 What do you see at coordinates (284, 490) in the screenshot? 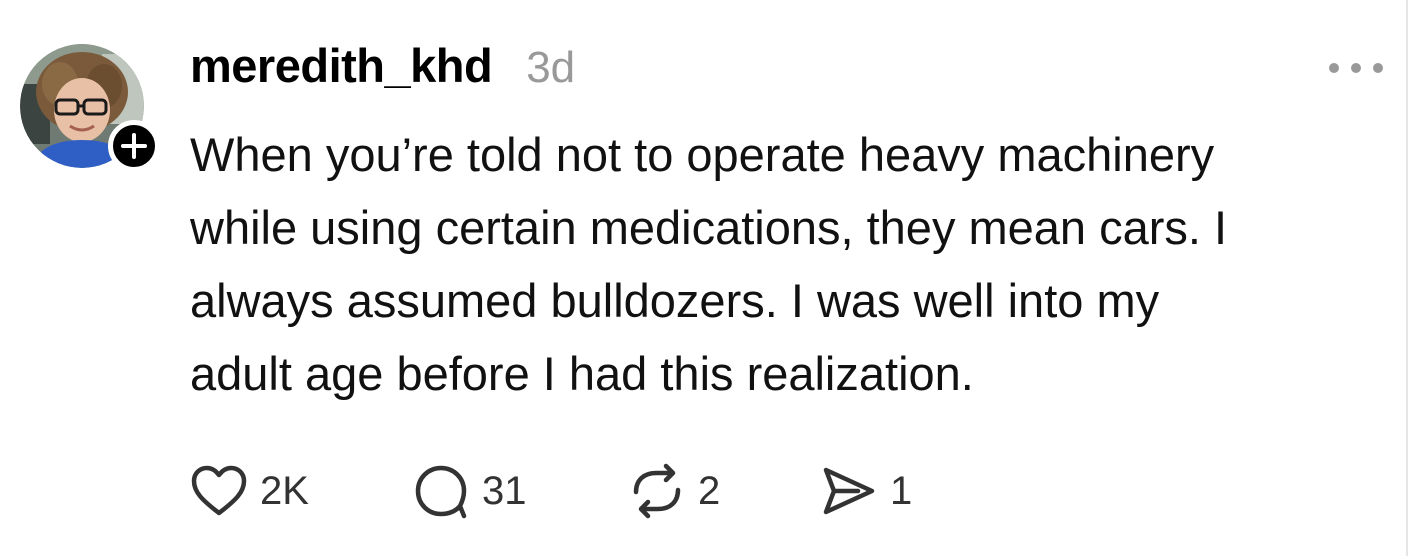
I see `like-count: 2K` at bounding box center [284, 490].